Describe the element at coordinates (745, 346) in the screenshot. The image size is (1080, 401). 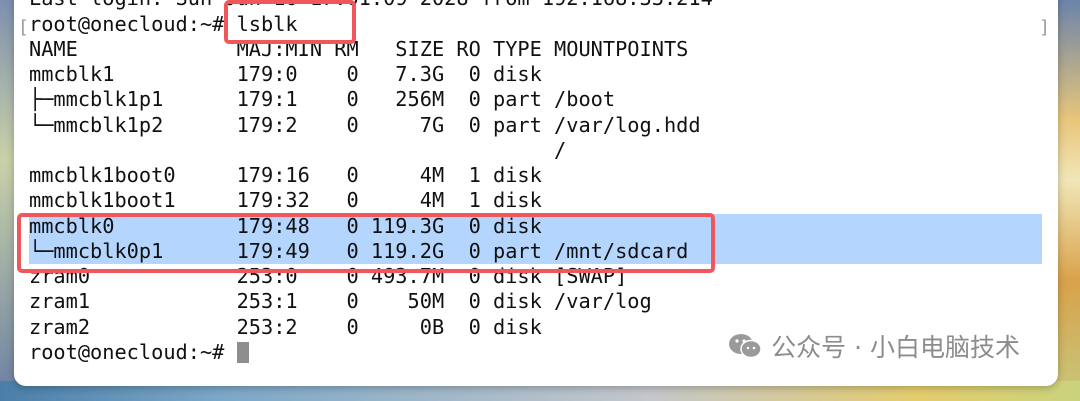
I see `wechat-icon` at that location.